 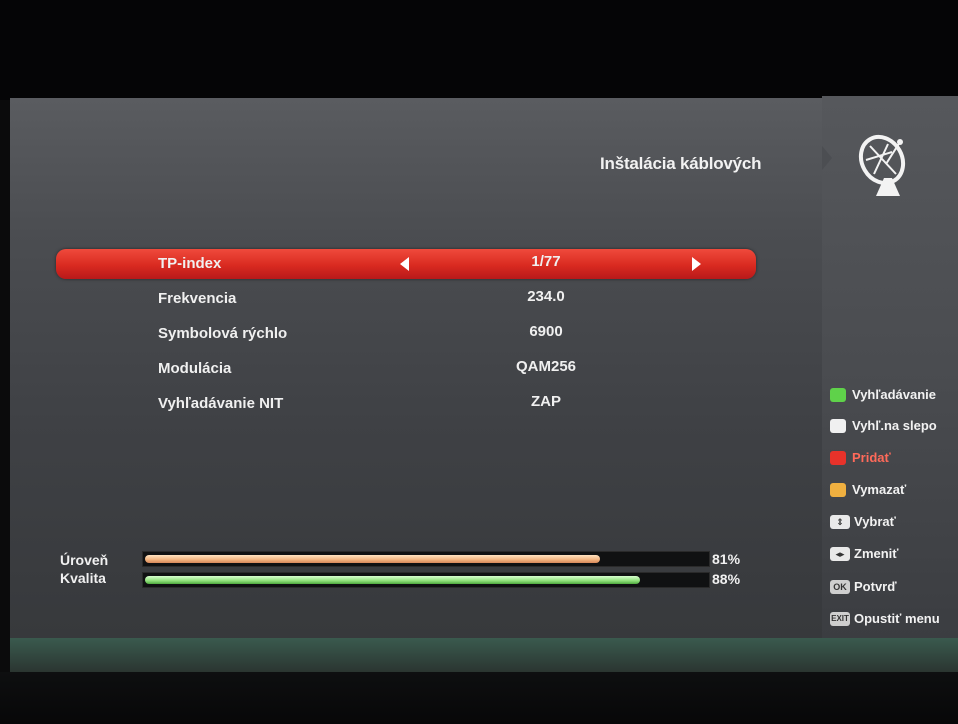 What do you see at coordinates (871, 457) in the screenshot?
I see `legend-label: Pridať` at bounding box center [871, 457].